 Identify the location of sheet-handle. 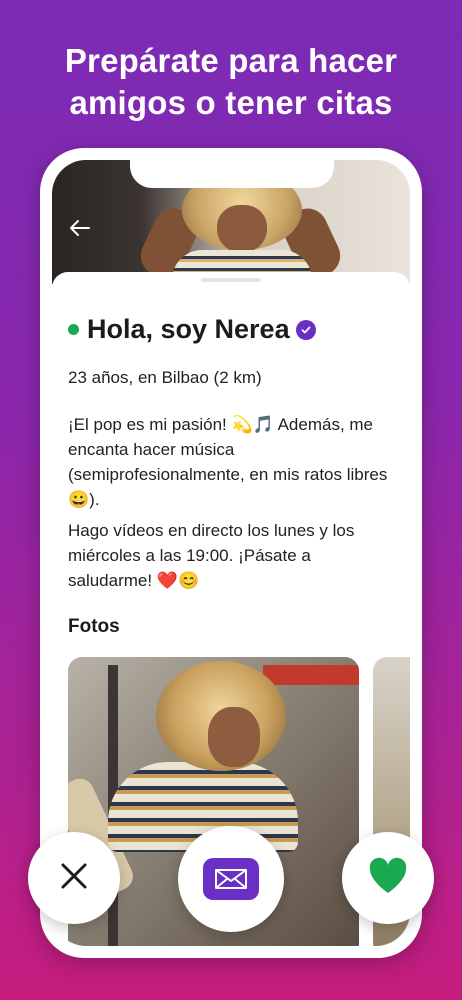
(231, 280).